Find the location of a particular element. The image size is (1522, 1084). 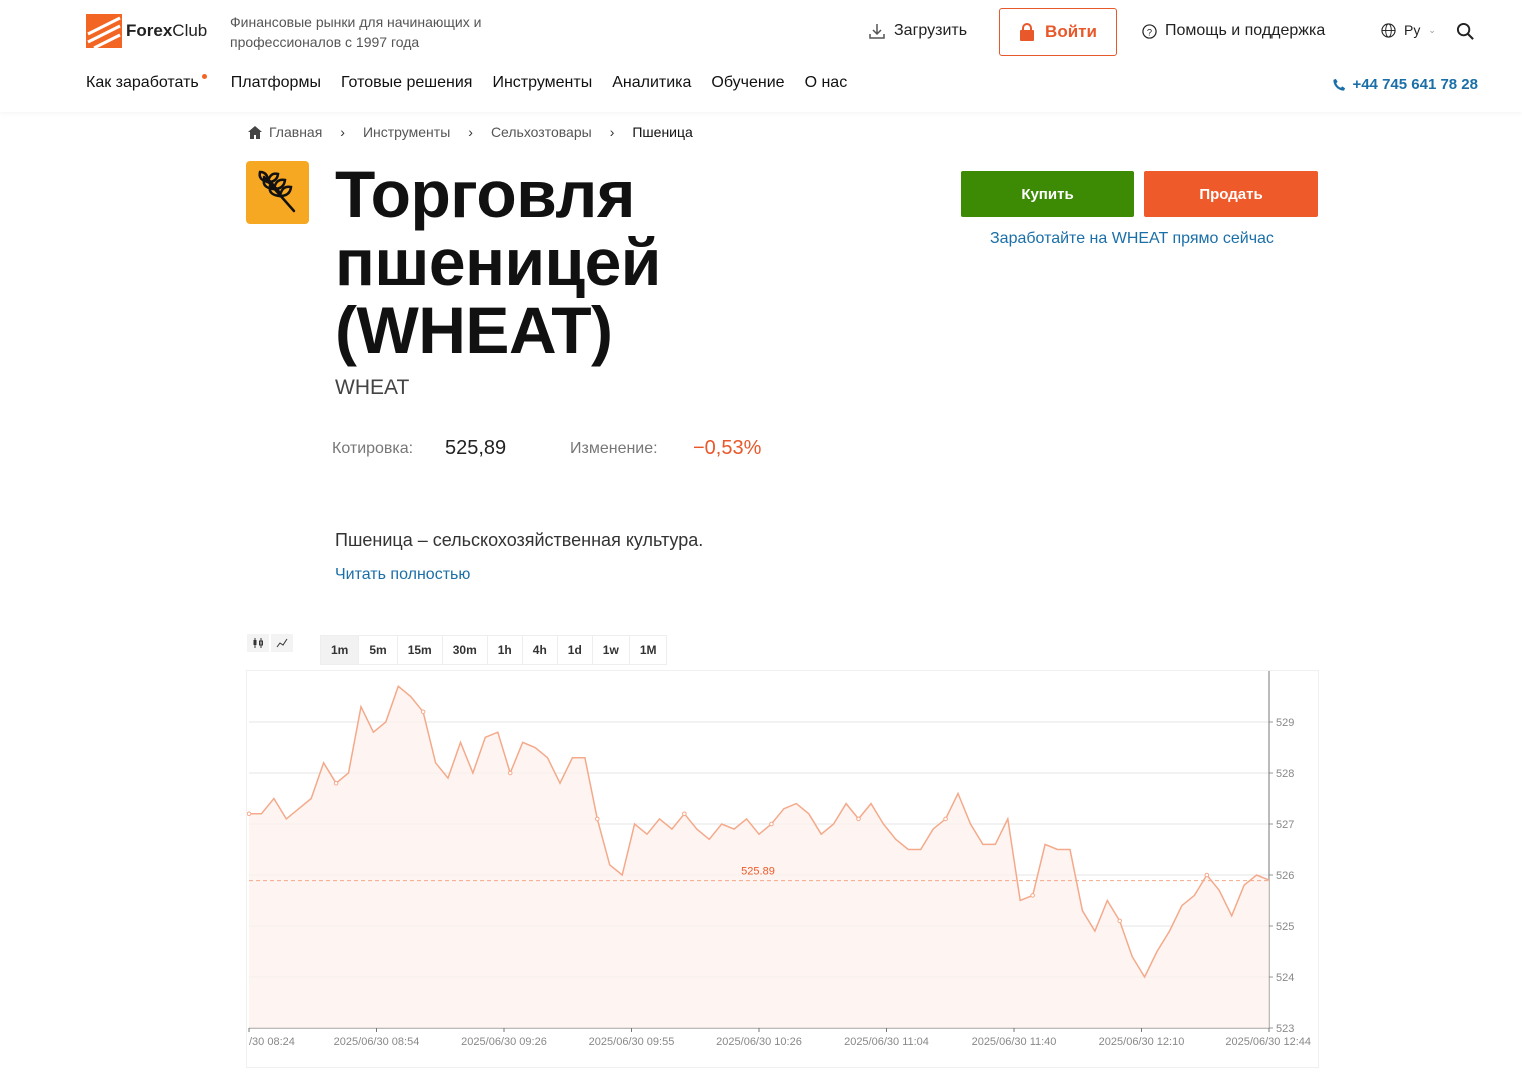

page-title: Торговля пшеницей (WHEAT) is located at coordinates (498, 262).